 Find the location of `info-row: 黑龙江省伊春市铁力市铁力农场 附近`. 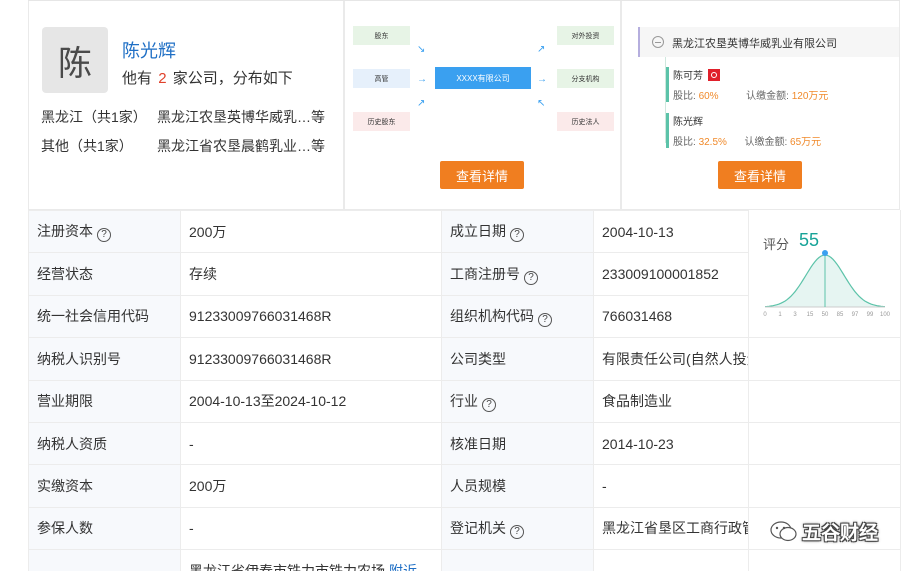

info-row: 黑龙江省伊春市铁力市铁力农场 附近 is located at coordinates (464, 560).